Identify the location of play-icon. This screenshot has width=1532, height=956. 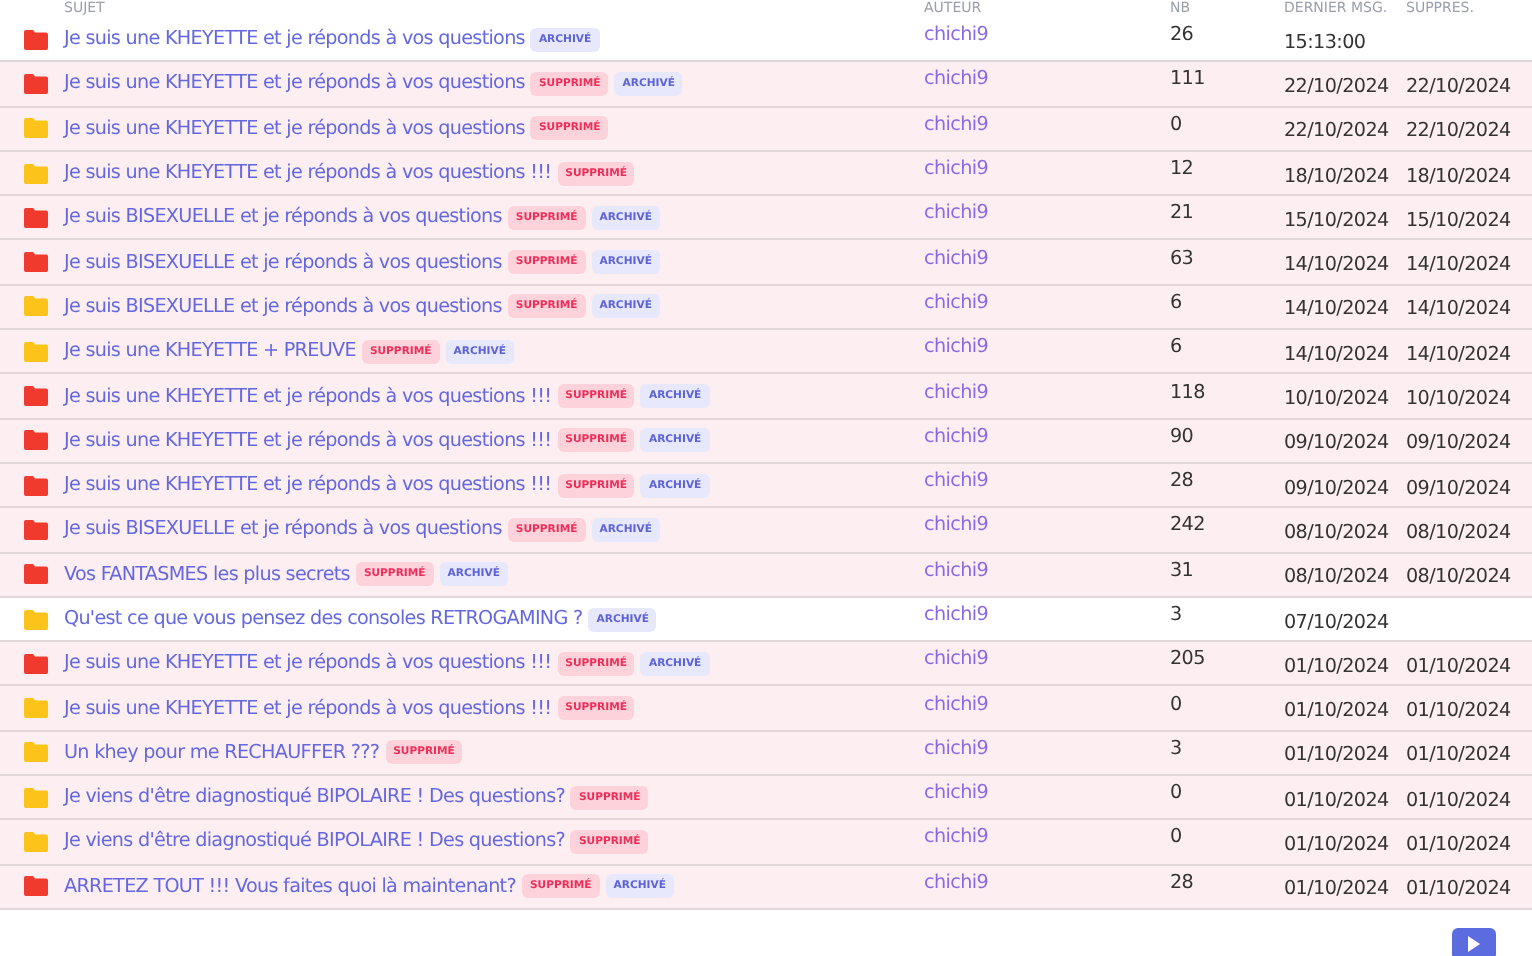
(1474, 943).